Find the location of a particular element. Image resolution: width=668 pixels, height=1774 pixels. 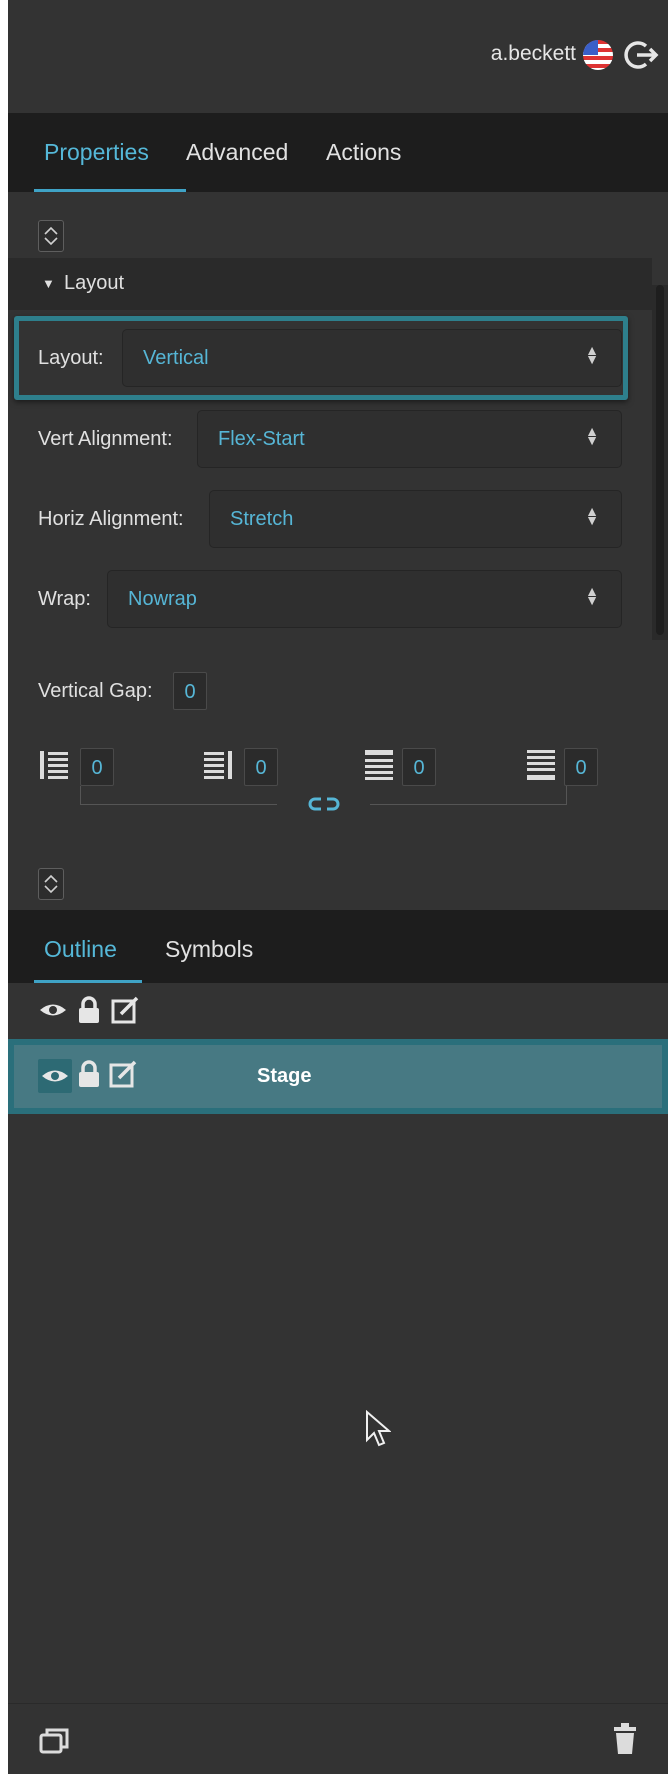

tab-properties: Properties is located at coordinates (96, 152).